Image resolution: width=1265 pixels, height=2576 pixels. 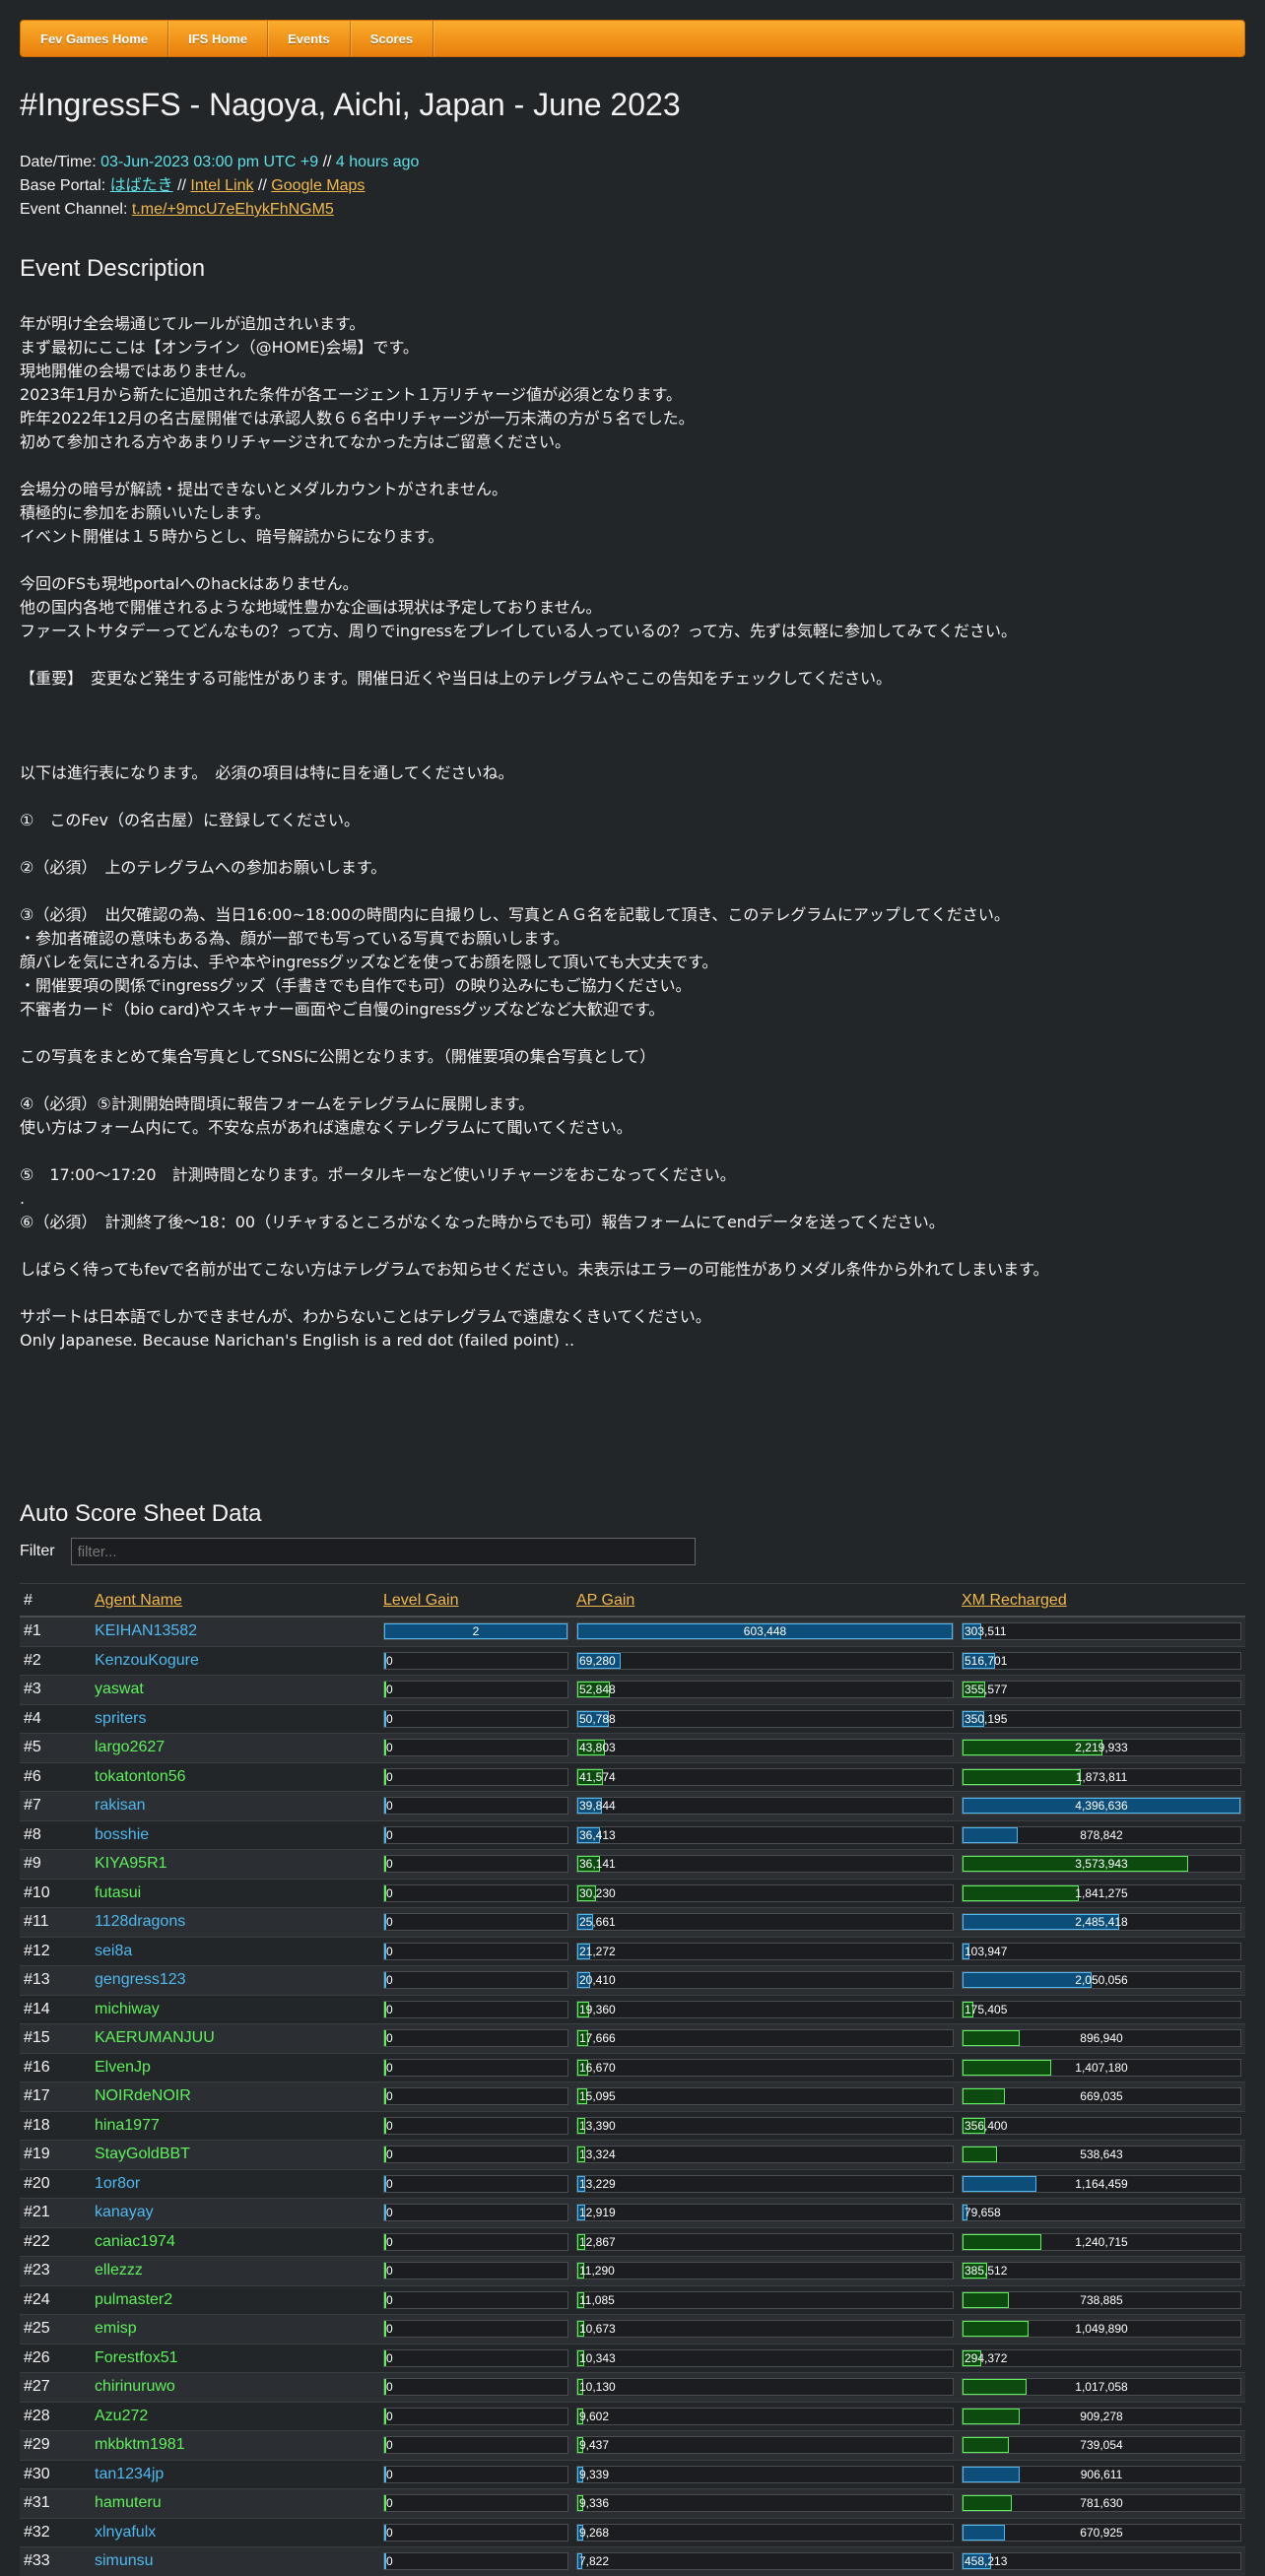 What do you see at coordinates (119, 2270) in the screenshot?
I see `agent-name-link: ellezzz` at bounding box center [119, 2270].